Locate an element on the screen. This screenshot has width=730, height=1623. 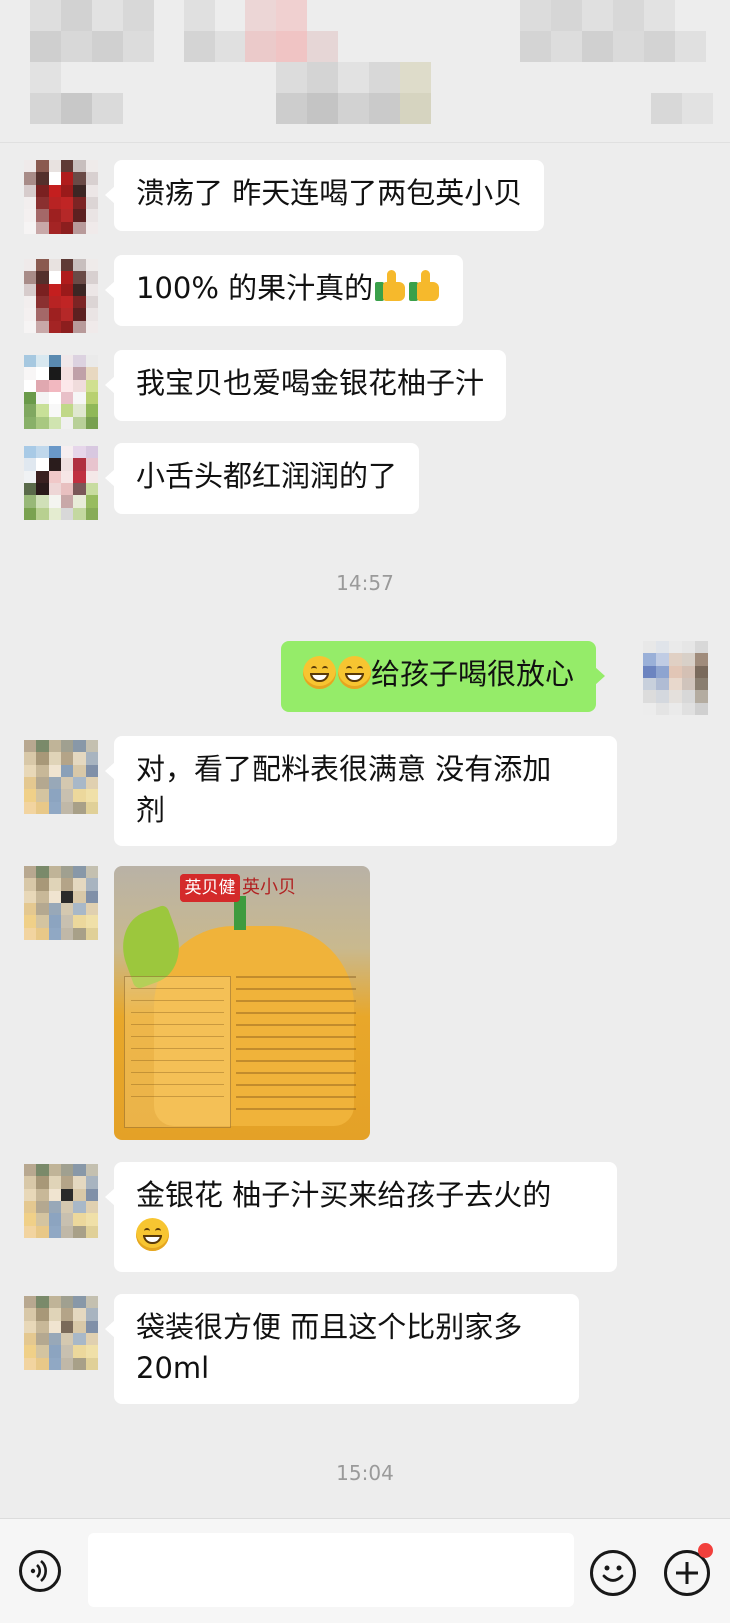
message-bubble: 我宝贝也爱喝金银花柚子汁 is located at coordinates (305, 385).